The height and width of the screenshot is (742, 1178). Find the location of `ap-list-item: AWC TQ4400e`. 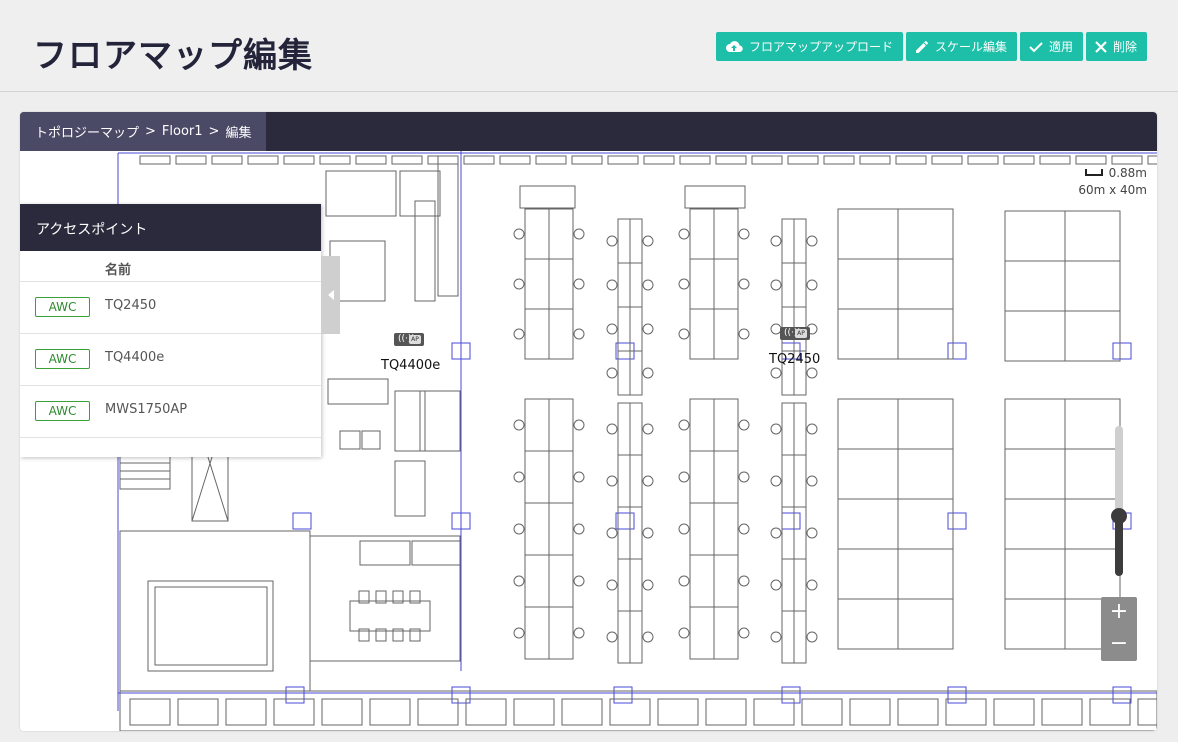

ap-list-item: AWC TQ4400e is located at coordinates (170, 360).